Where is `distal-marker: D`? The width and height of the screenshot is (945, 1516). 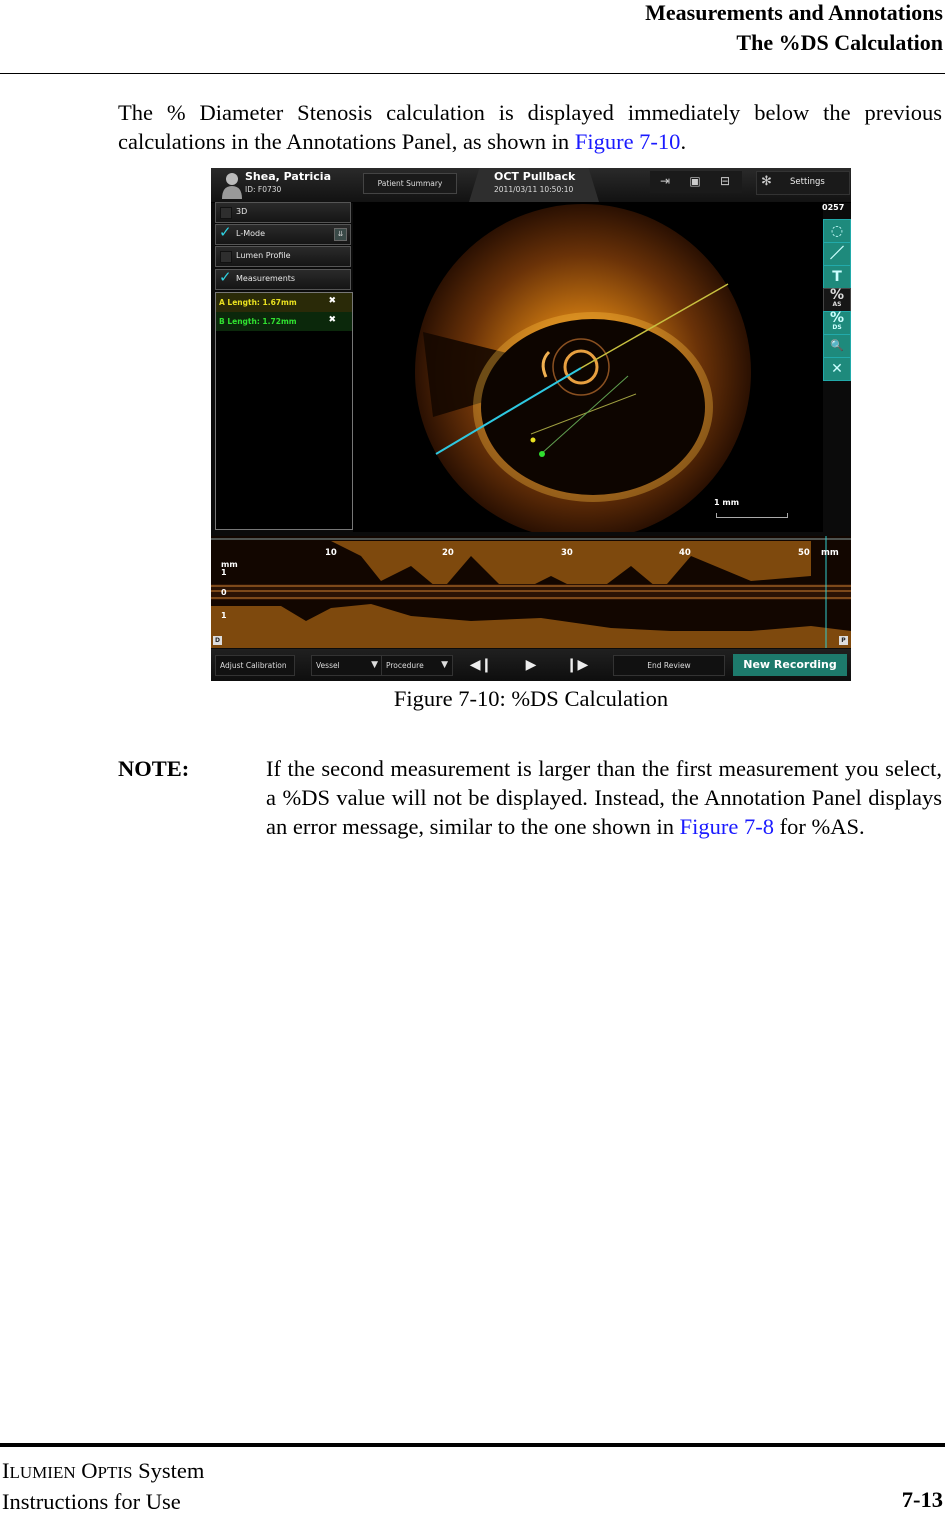 distal-marker: D is located at coordinates (217, 640).